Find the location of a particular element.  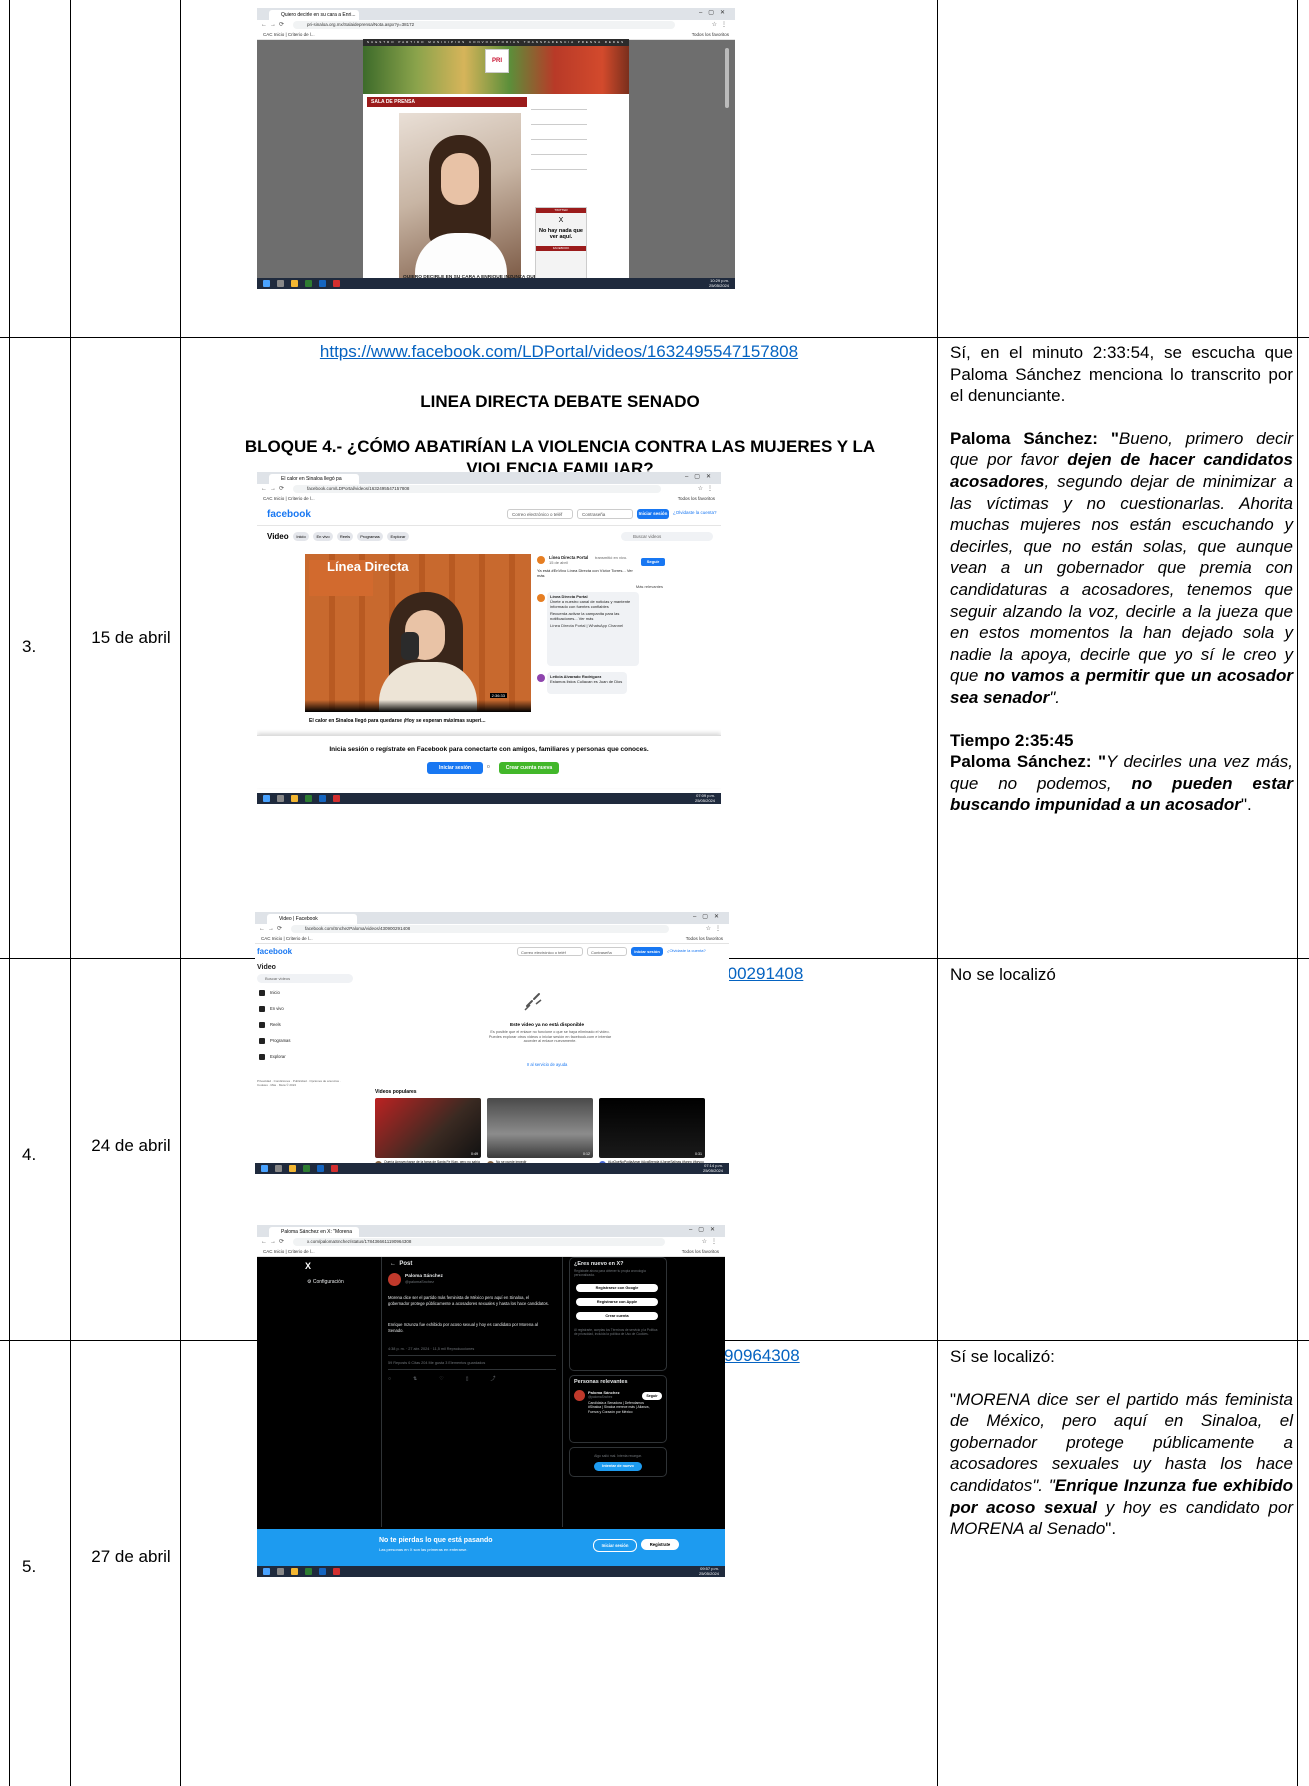

sidebar-item-en-vivo: En vivo is located at coordinates (271, 1009).